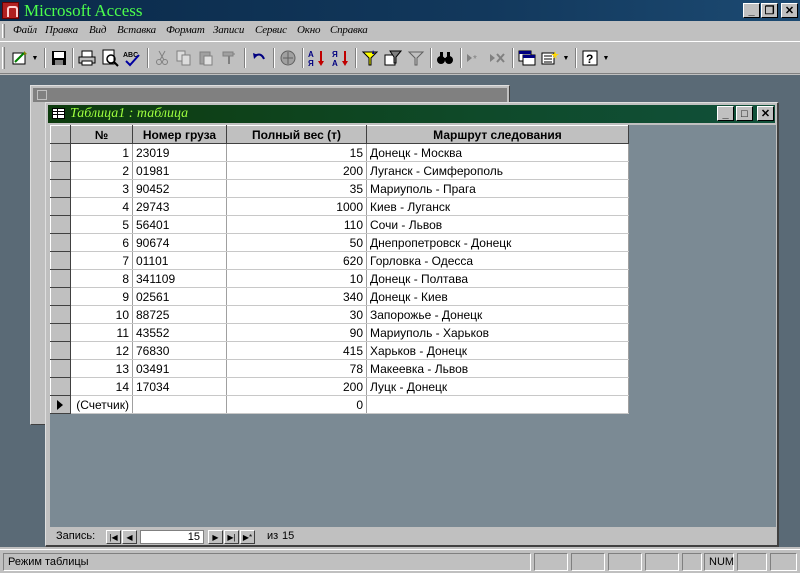 Image resolution: width=800 pixels, height=573 pixels. I want to click on cell-full-weight: 200, so click(296, 170).